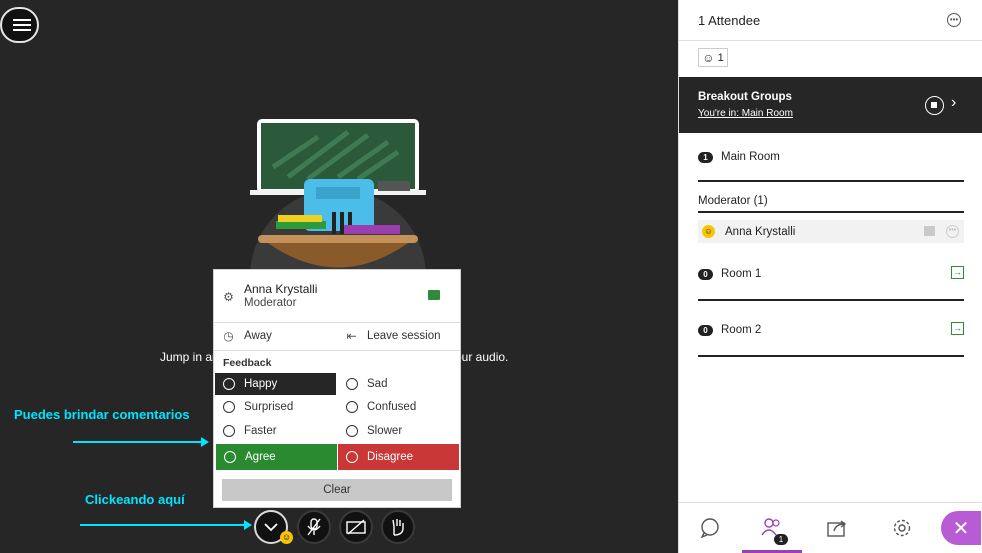 The height and width of the screenshot is (553, 982). I want to click on feedback-label: Happy, so click(261, 384).